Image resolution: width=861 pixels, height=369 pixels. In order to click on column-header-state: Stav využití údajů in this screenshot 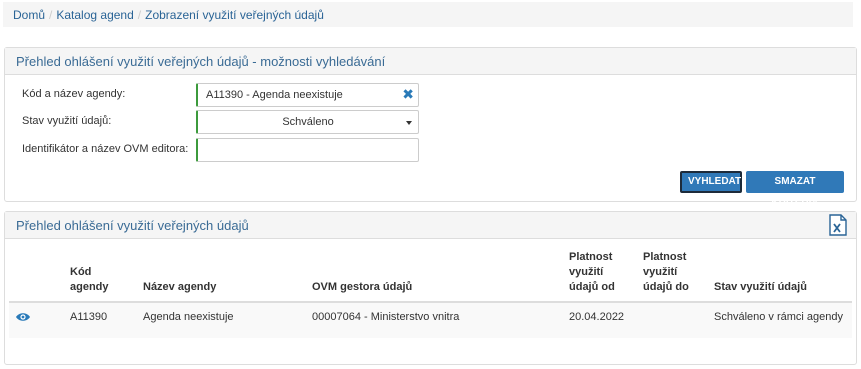, I will do `click(780, 274)`.